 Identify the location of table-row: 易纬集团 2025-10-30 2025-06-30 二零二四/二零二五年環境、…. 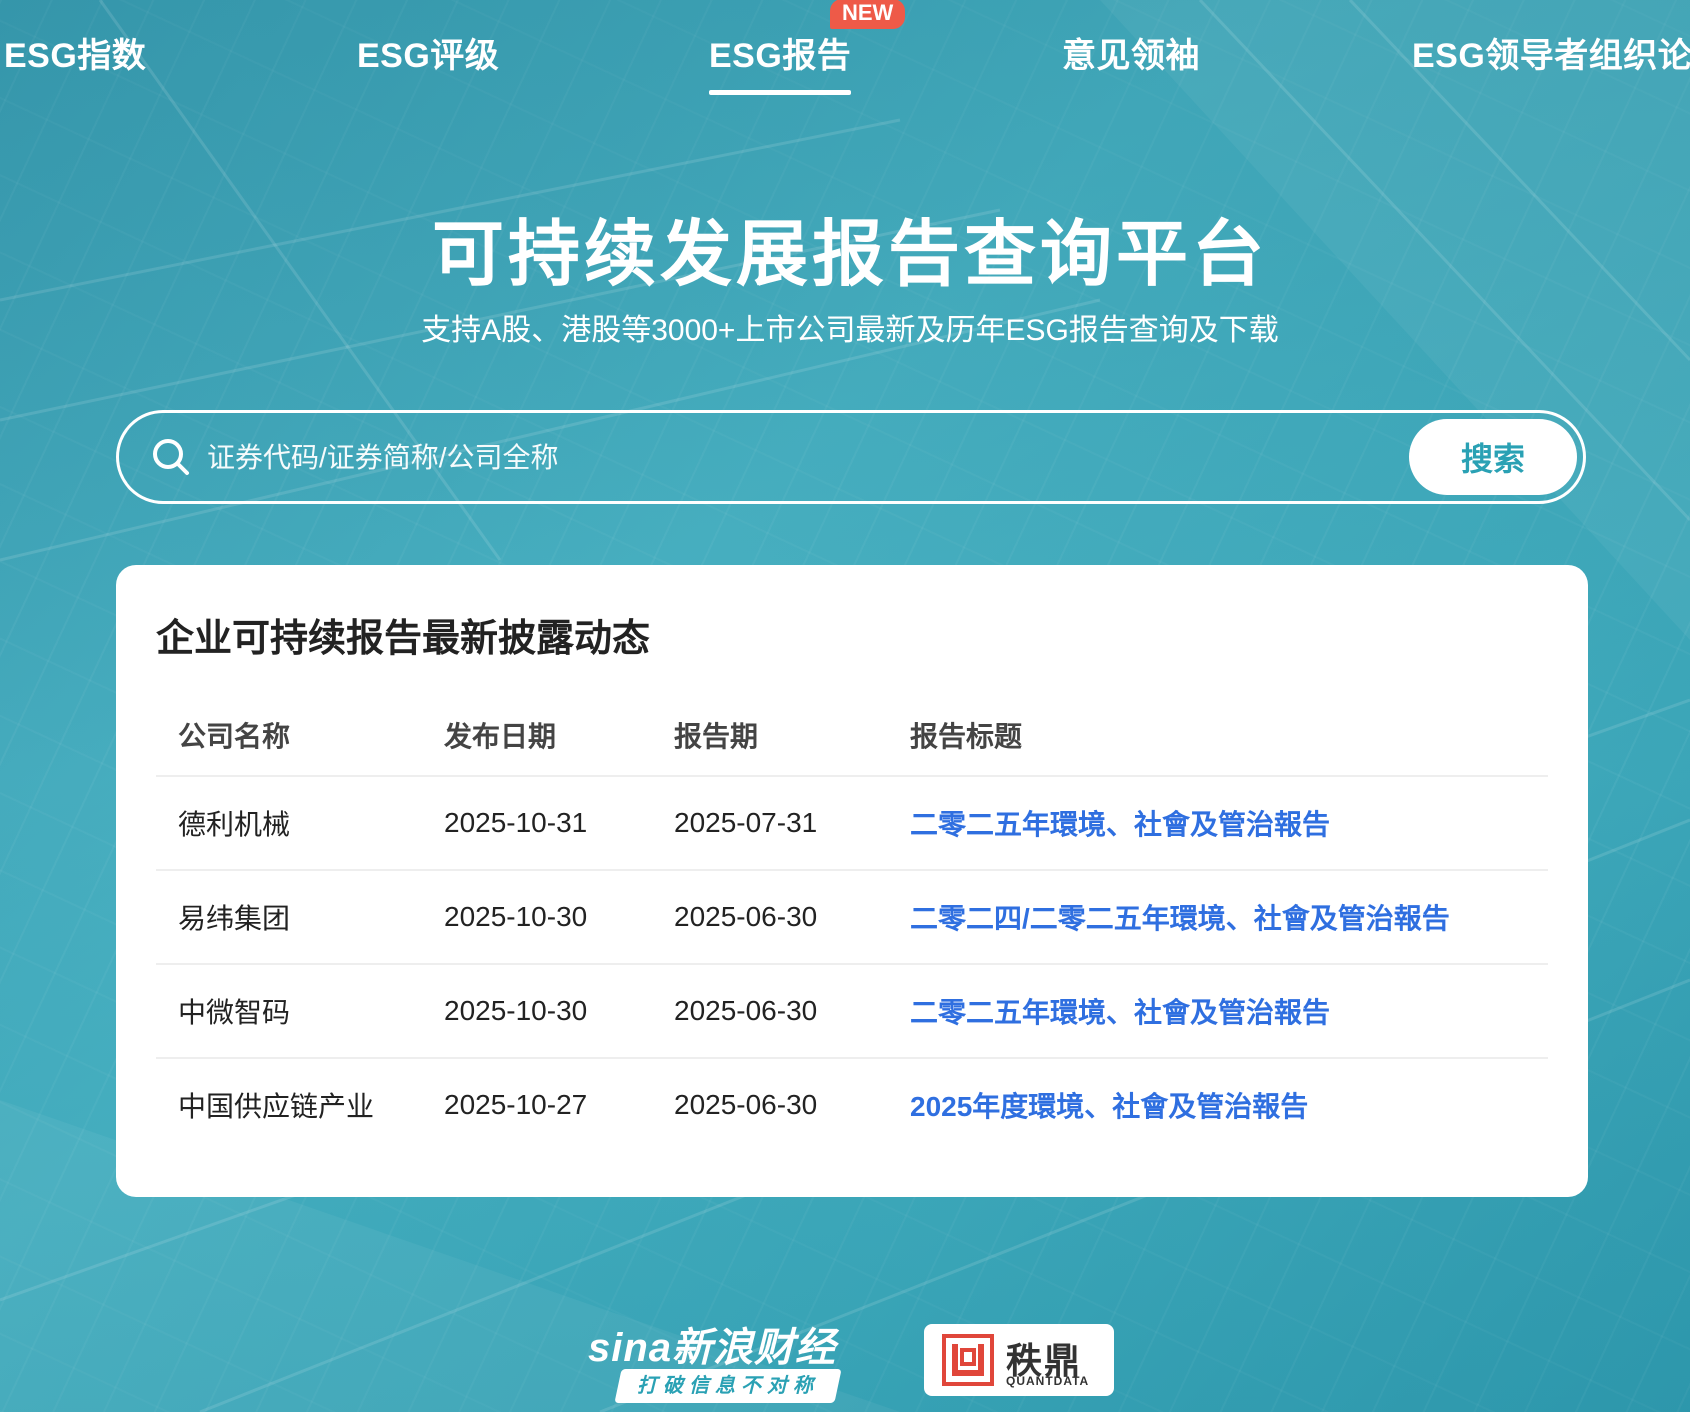
(852, 917).